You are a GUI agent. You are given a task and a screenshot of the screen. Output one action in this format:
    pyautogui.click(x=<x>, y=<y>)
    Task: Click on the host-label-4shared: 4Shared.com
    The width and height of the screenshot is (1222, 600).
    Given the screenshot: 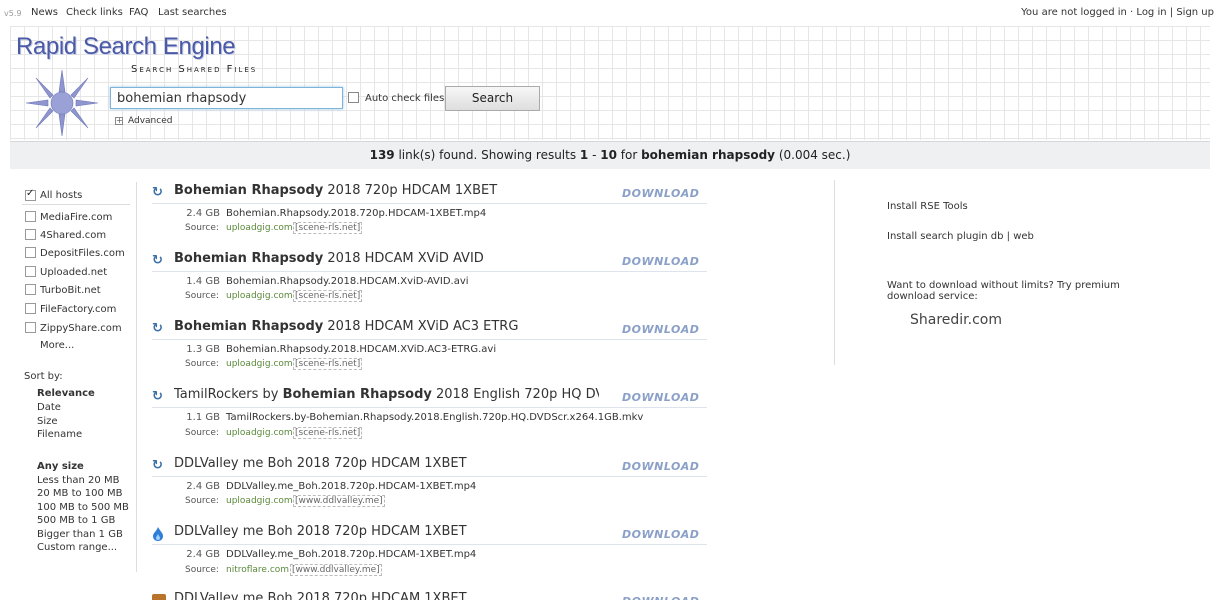 What is the action you would take?
    pyautogui.click(x=73, y=235)
    